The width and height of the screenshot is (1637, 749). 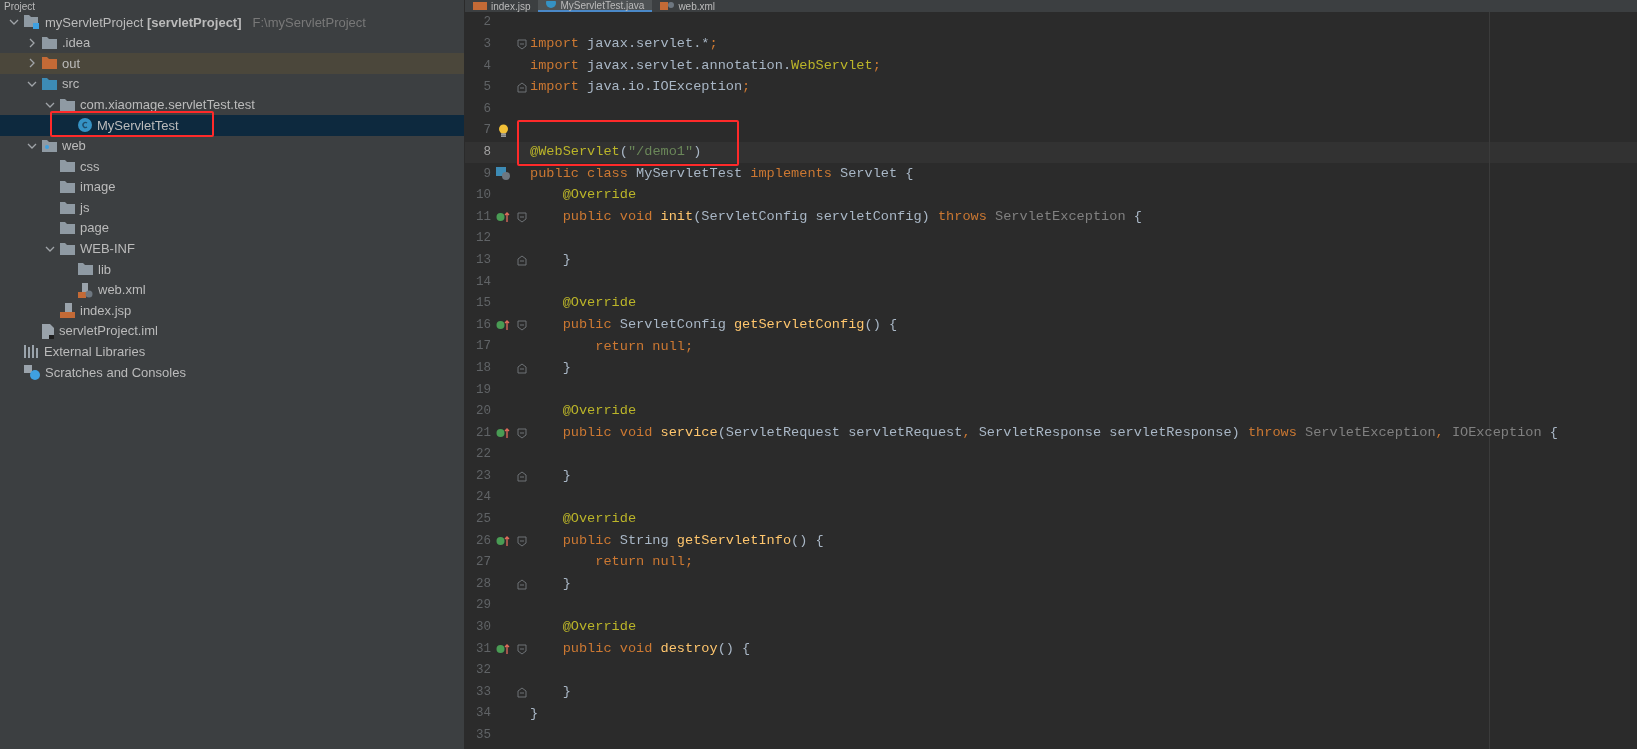 What do you see at coordinates (232, 310) in the screenshot?
I see `tree-item: index.jsp` at bounding box center [232, 310].